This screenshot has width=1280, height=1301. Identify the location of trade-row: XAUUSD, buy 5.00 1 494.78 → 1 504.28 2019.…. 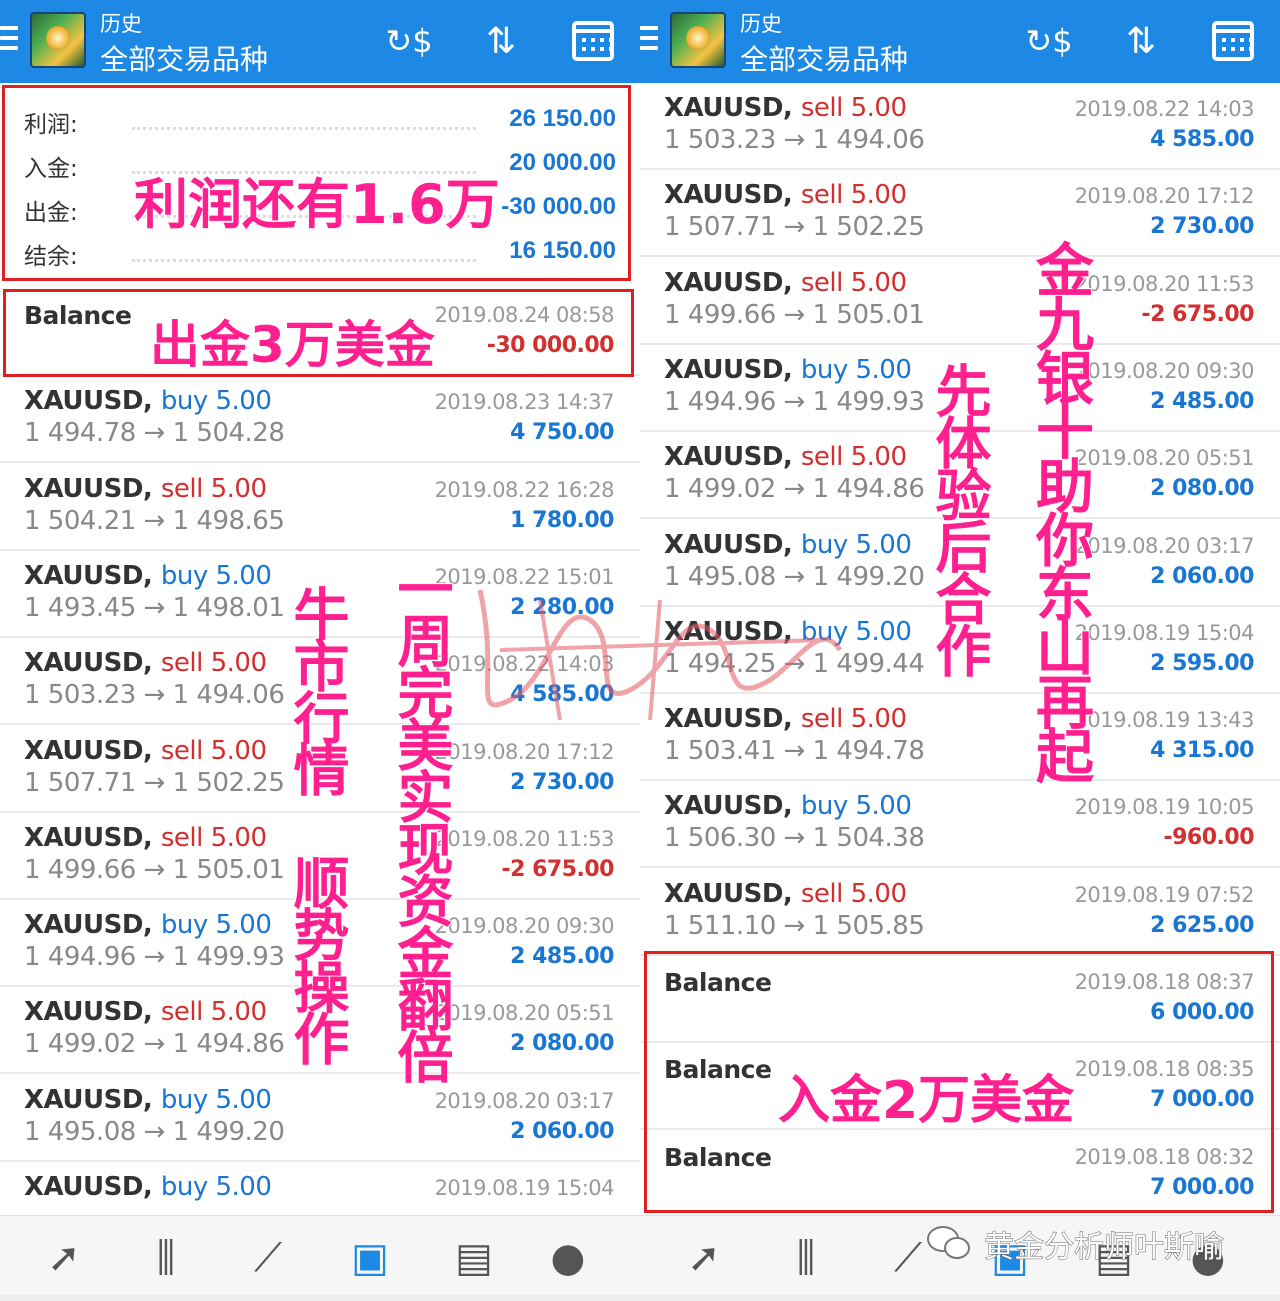
(320, 420).